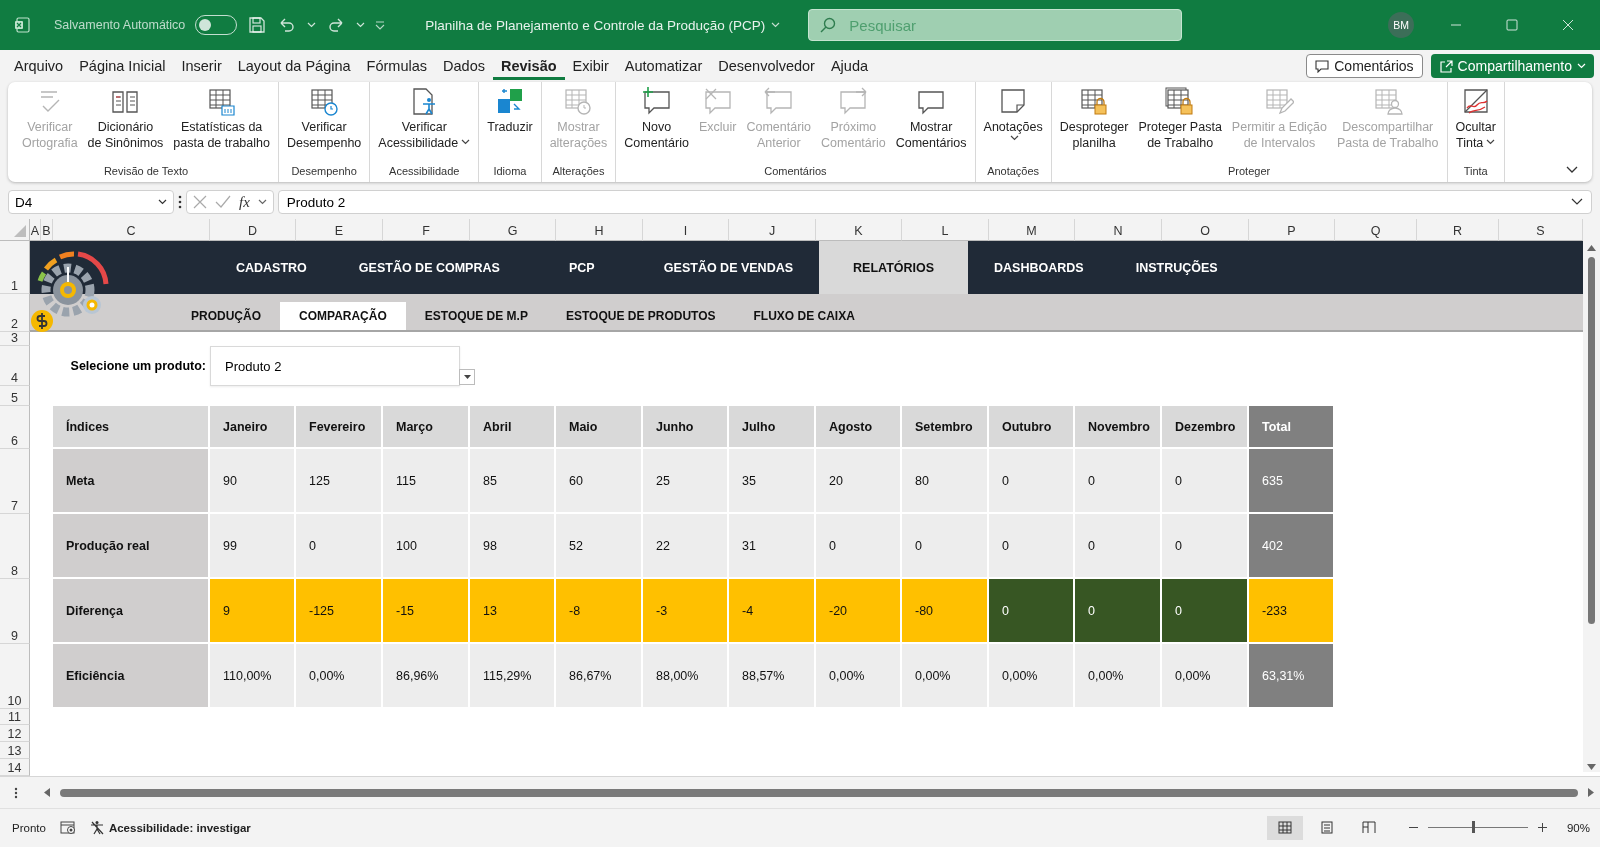  Describe the element at coordinates (253, 230) in the screenshot. I see `column-header: D` at that location.